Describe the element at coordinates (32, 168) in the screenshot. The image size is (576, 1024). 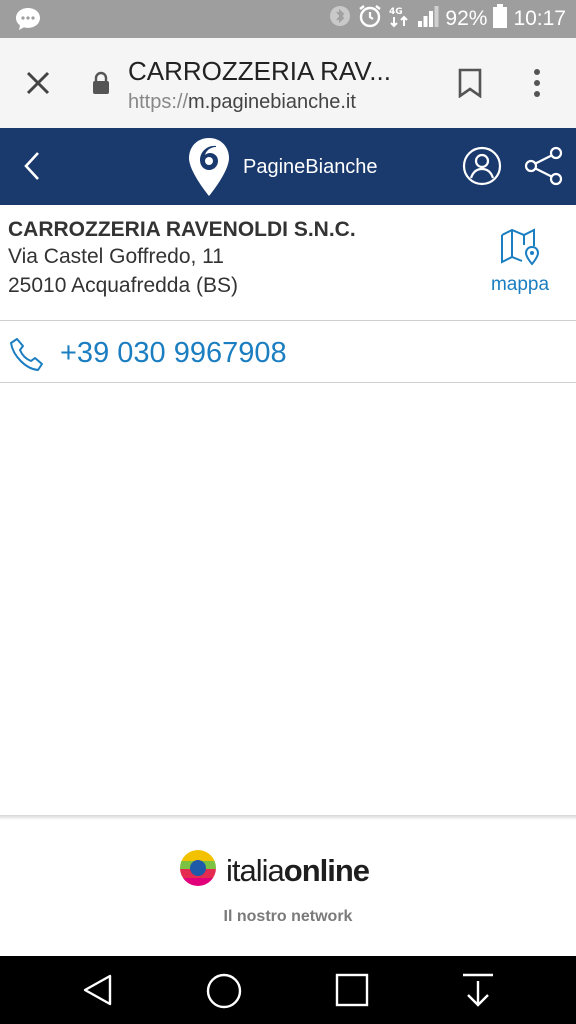
I see `back-chevron-icon` at that location.